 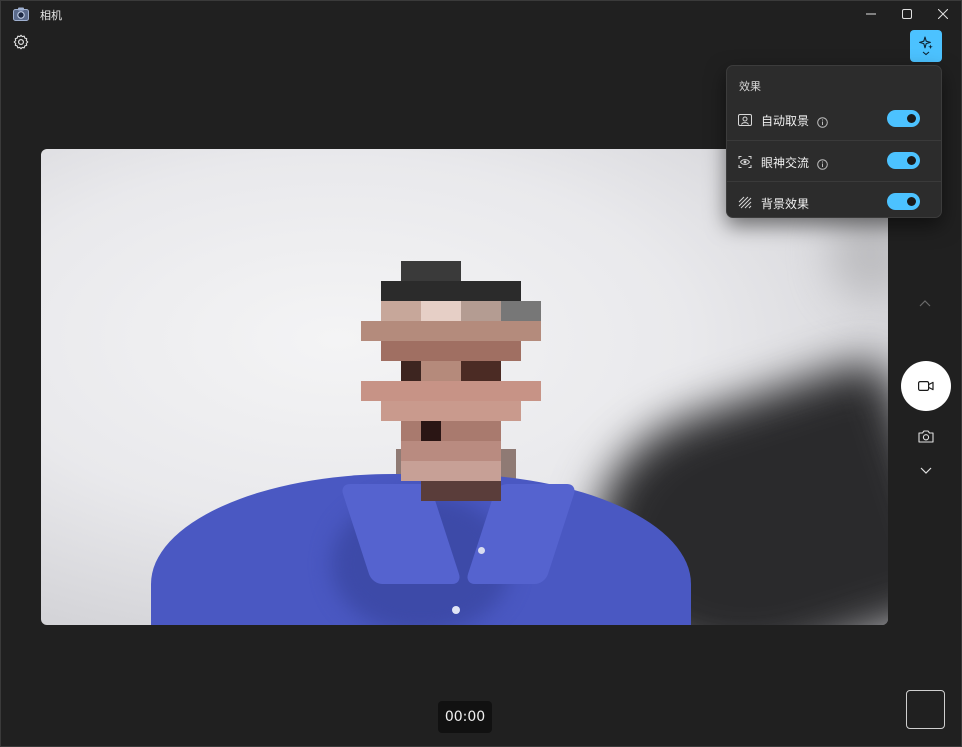 I want to click on video-camera-icon, so click(x=926, y=386).